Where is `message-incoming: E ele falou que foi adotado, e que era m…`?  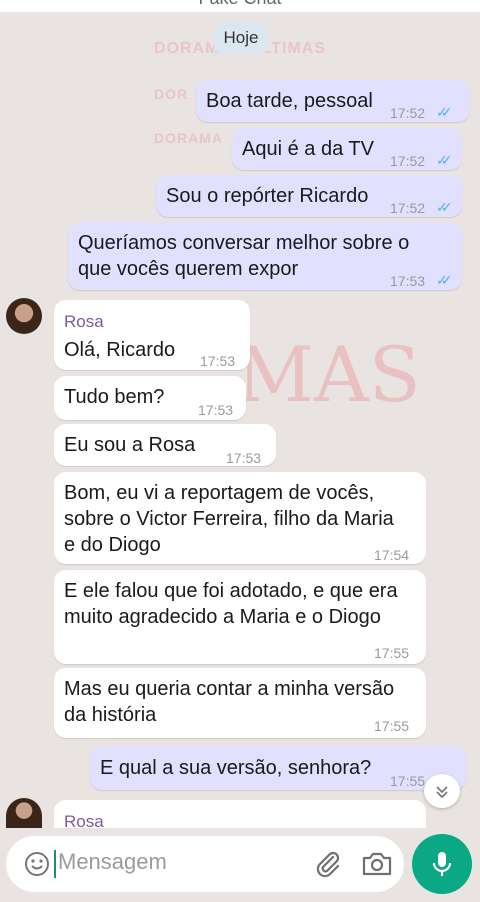
message-incoming: E ele falou que foi adotado, e que era m… is located at coordinates (240, 617).